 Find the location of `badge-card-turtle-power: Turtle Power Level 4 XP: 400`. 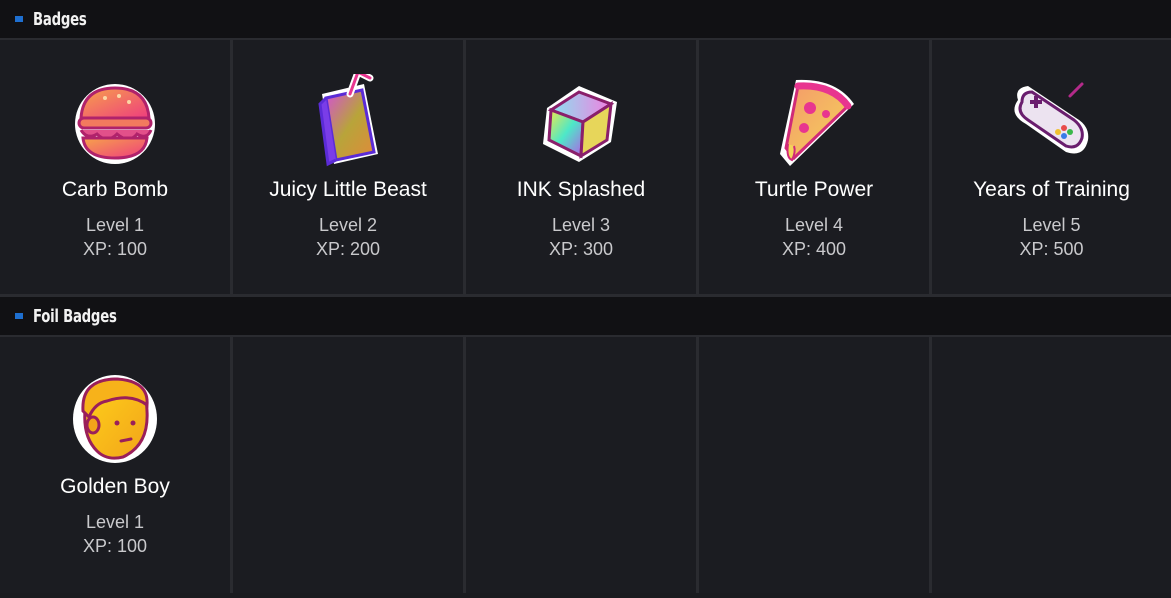

badge-card-turtle-power: Turtle Power Level 4 XP: 400 is located at coordinates (815, 167).